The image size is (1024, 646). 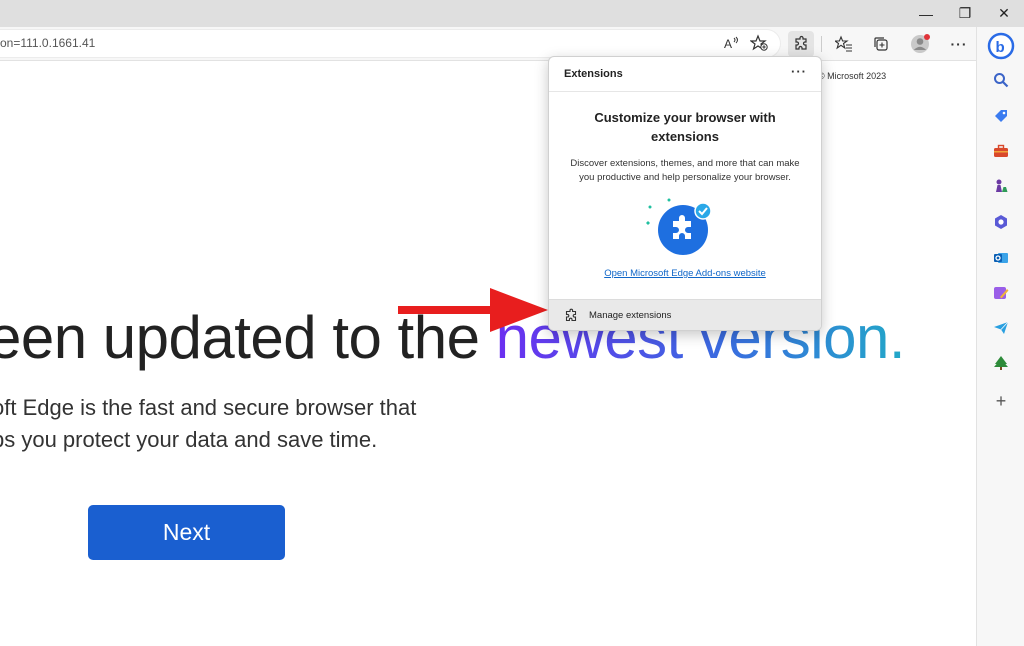 What do you see at coordinates (685, 273) in the screenshot?
I see `addons-website-link: Open Microsoft Edge Add-ons website` at bounding box center [685, 273].